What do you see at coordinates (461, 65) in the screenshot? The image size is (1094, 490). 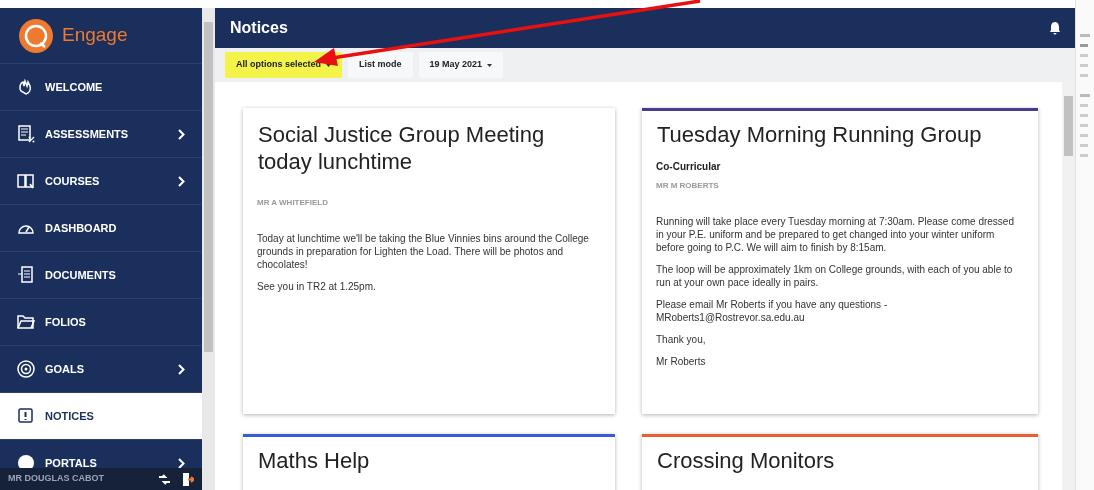 I see `filter-dropdown: 19 May 2021` at bounding box center [461, 65].